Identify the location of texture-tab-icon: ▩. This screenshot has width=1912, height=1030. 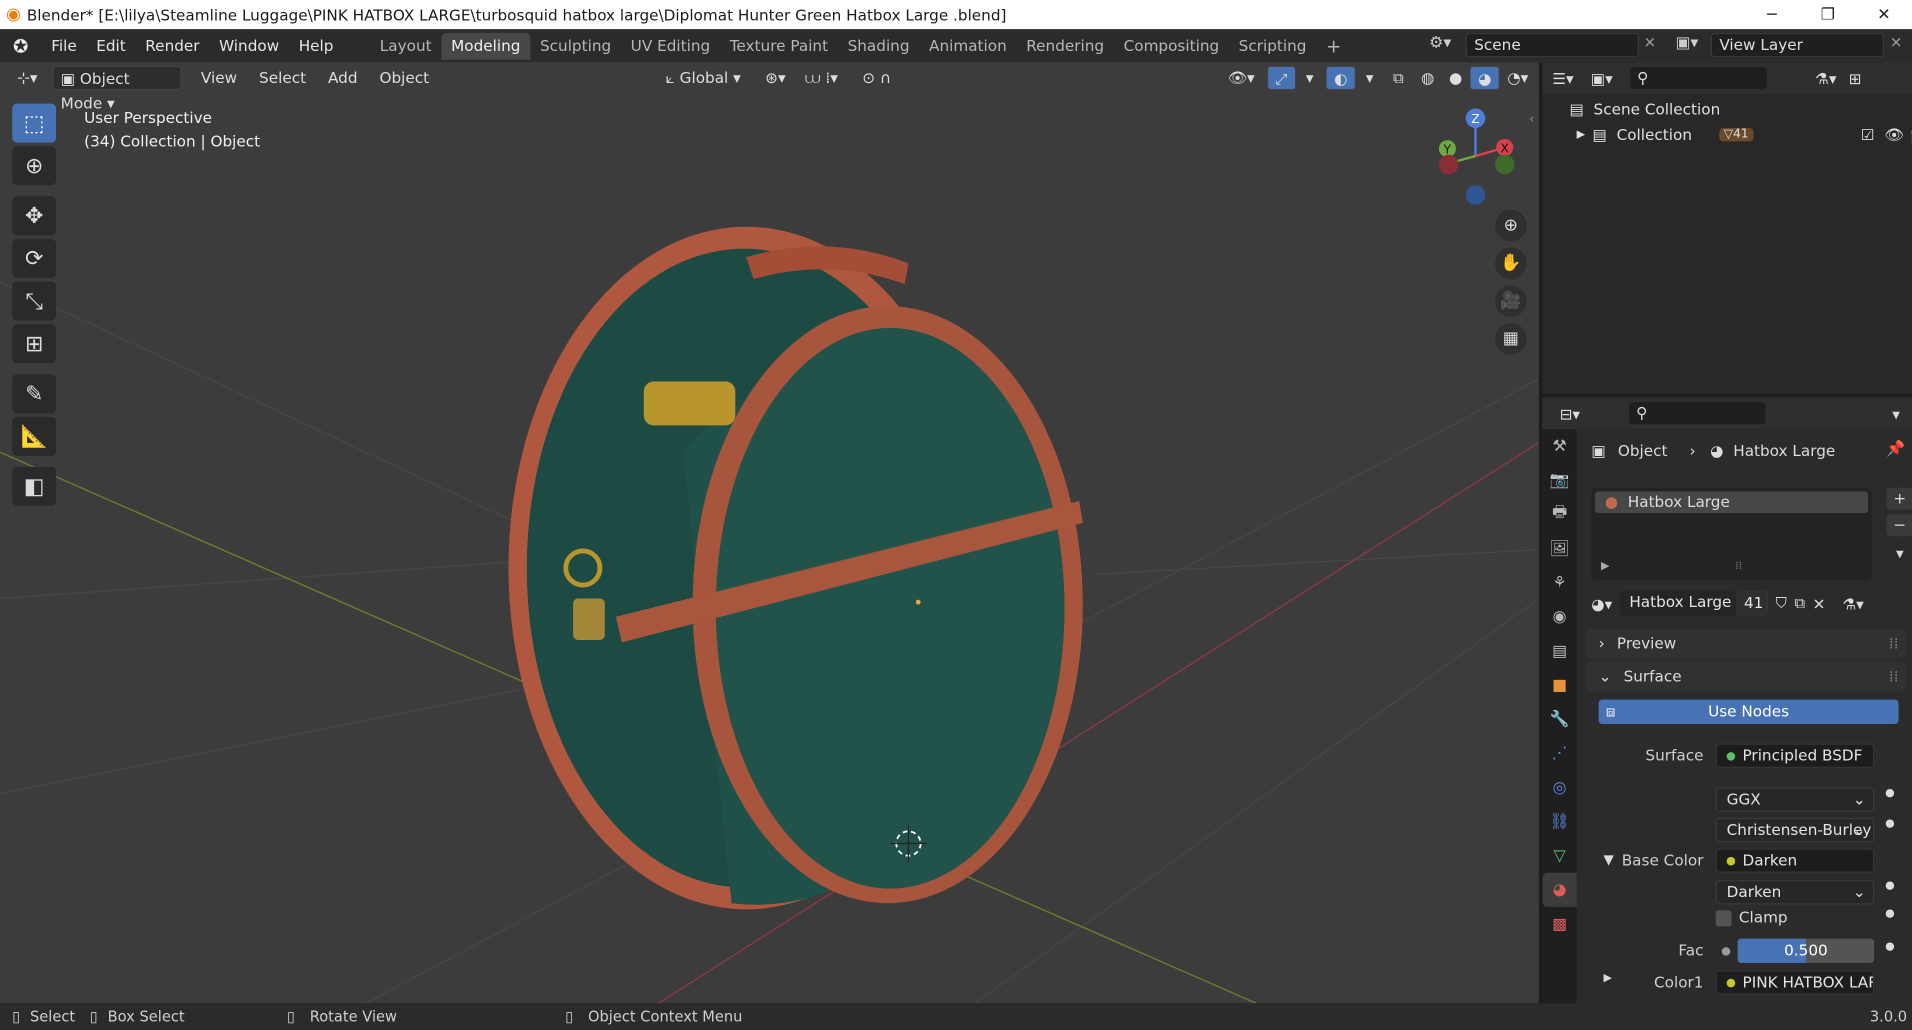
(1560, 924).